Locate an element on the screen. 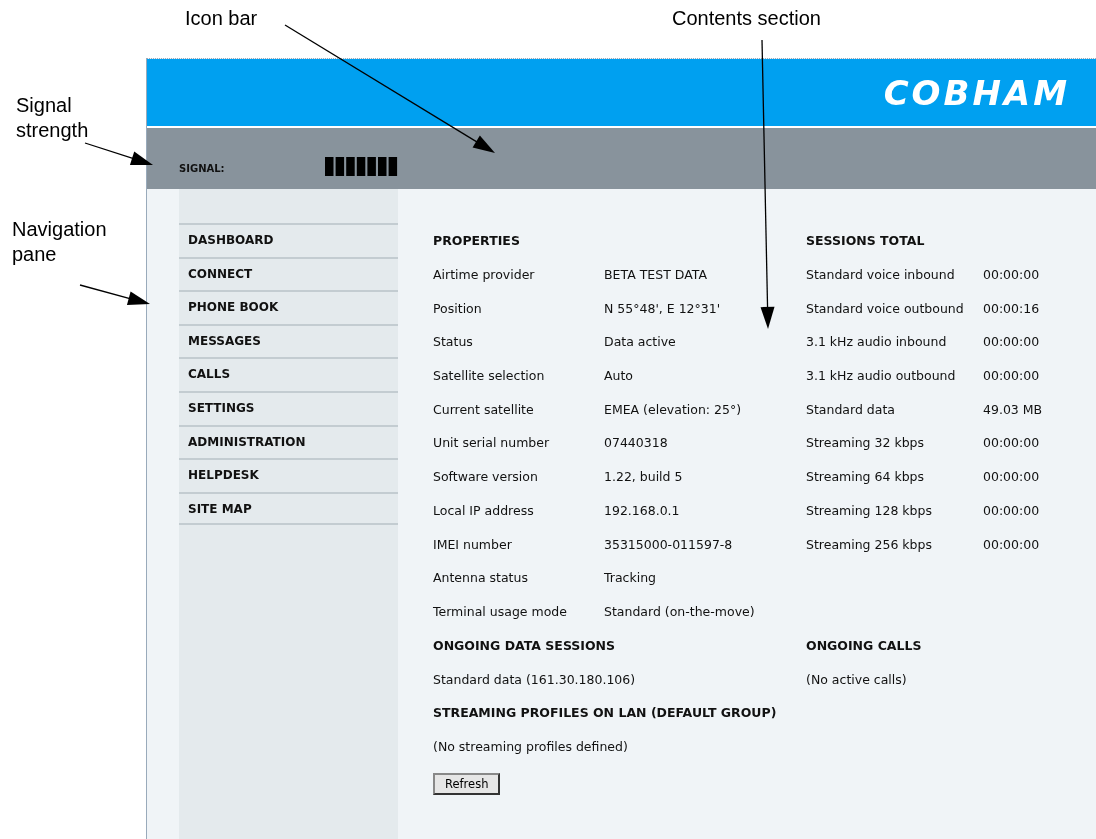 This screenshot has height=839, width=1096. signal-label: SIGNAL: is located at coordinates (202, 168).